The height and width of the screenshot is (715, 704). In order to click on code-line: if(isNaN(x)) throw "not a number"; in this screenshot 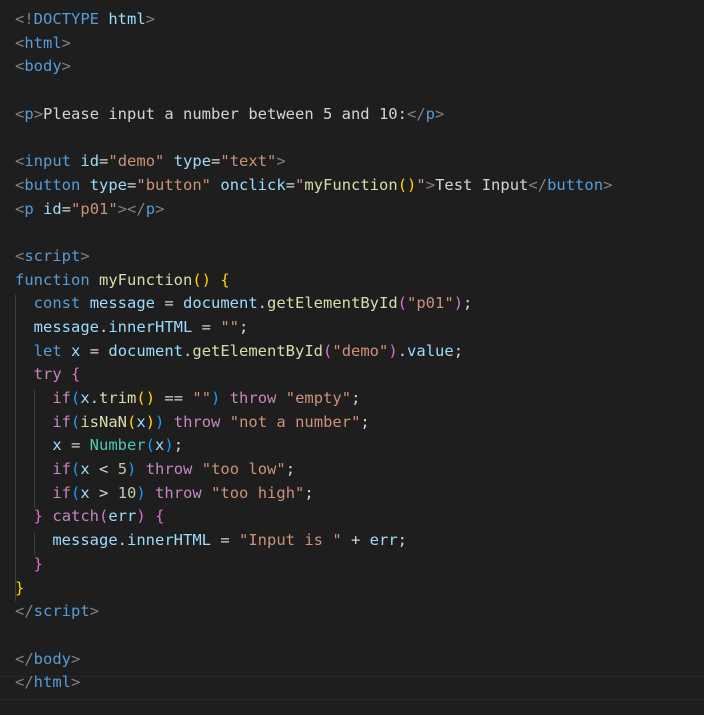, I will do `click(359, 423)`.